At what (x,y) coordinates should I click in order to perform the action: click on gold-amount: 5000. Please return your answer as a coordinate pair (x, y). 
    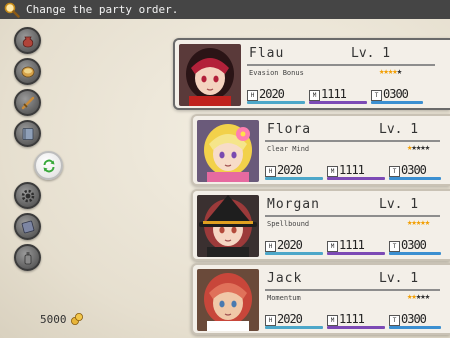
    Looking at the image, I should click on (53, 319).